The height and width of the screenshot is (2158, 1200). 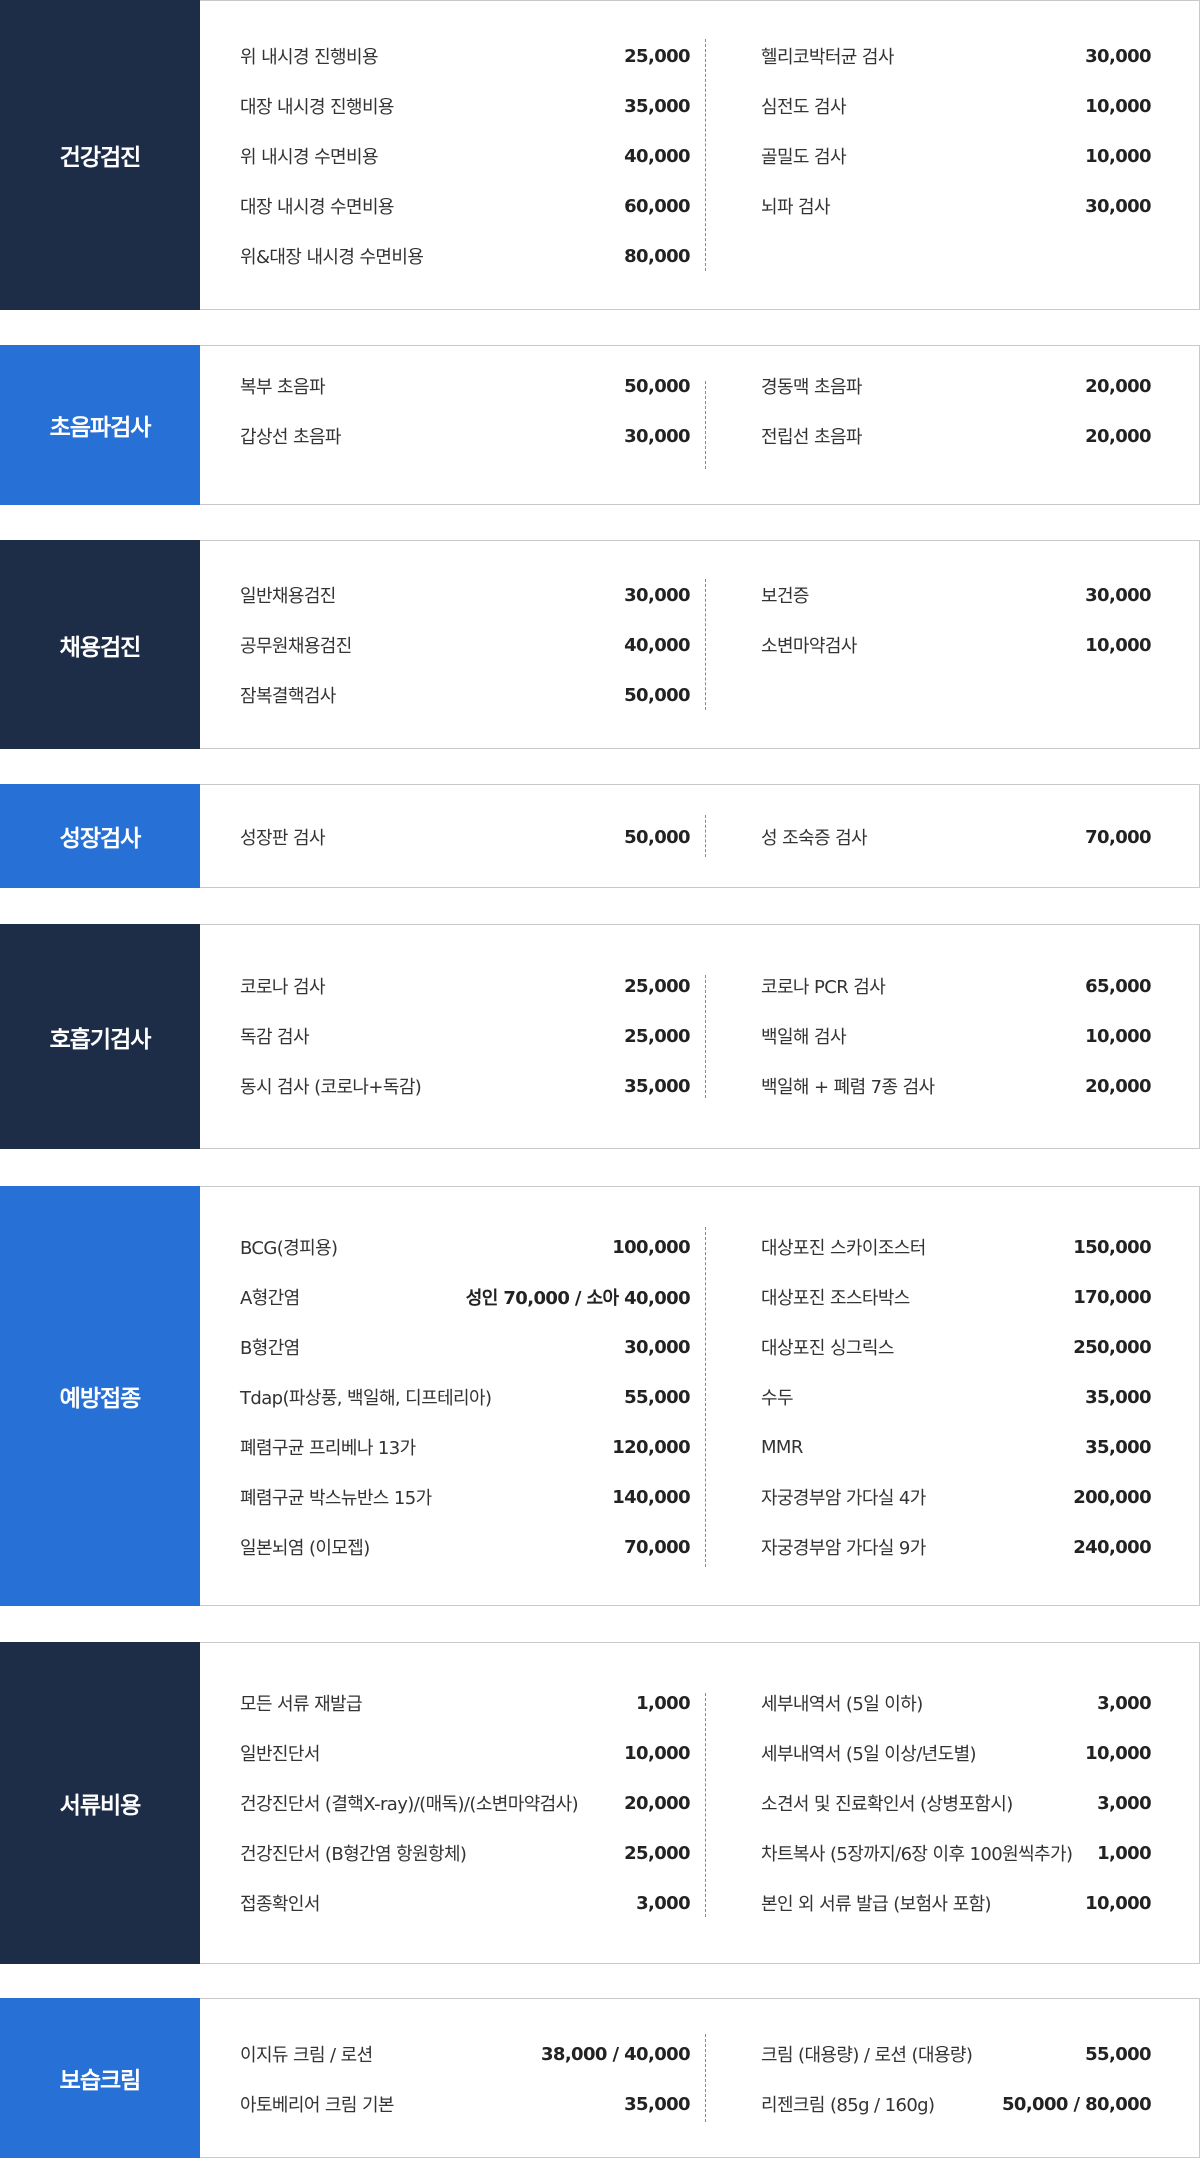 I want to click on price-row: 일반채용검진 30,000, so click(x=465, y=595).